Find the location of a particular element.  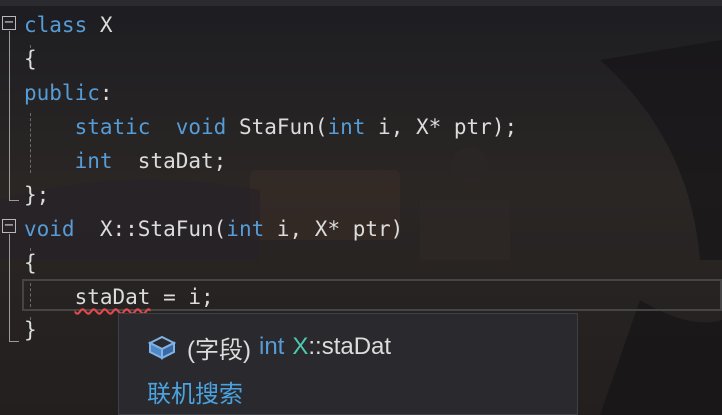

code-token: X is located at coordinates (100, 25).